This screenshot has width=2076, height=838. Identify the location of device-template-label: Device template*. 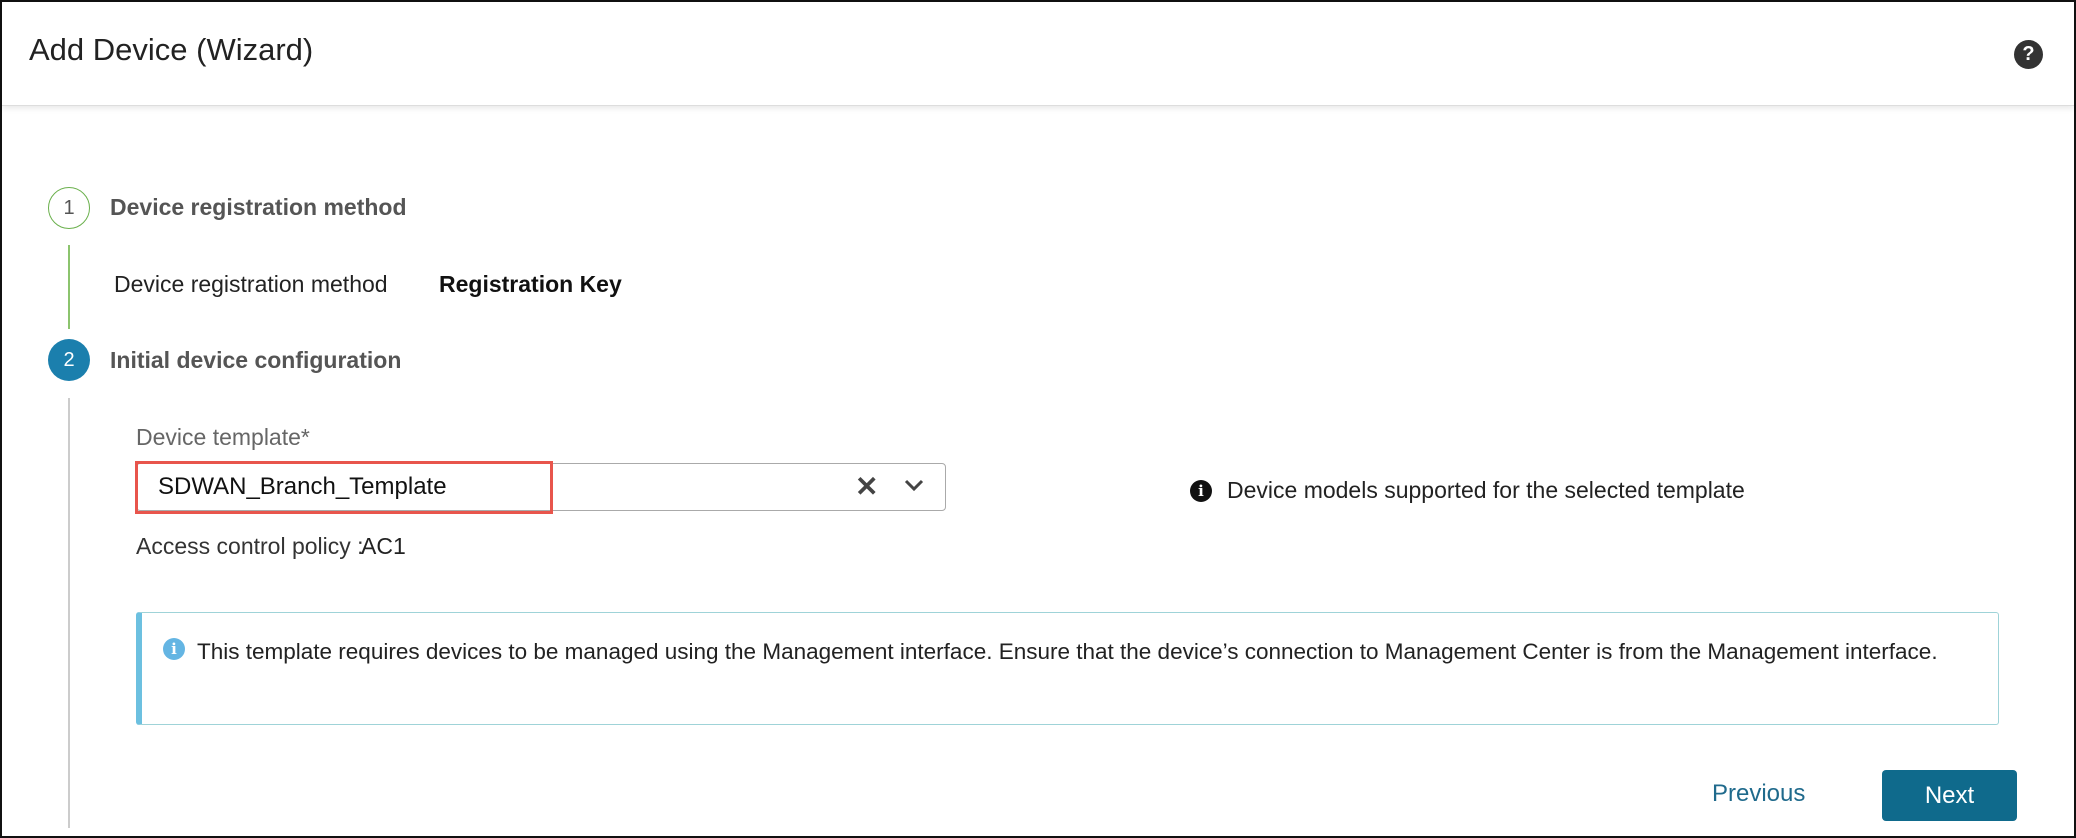
(223, 437).